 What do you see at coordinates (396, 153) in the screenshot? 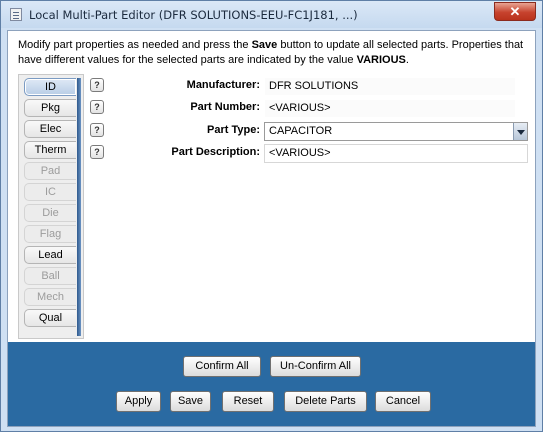
I see `part-description-field: <VARIOUS>` at bounding box center [396, 153].